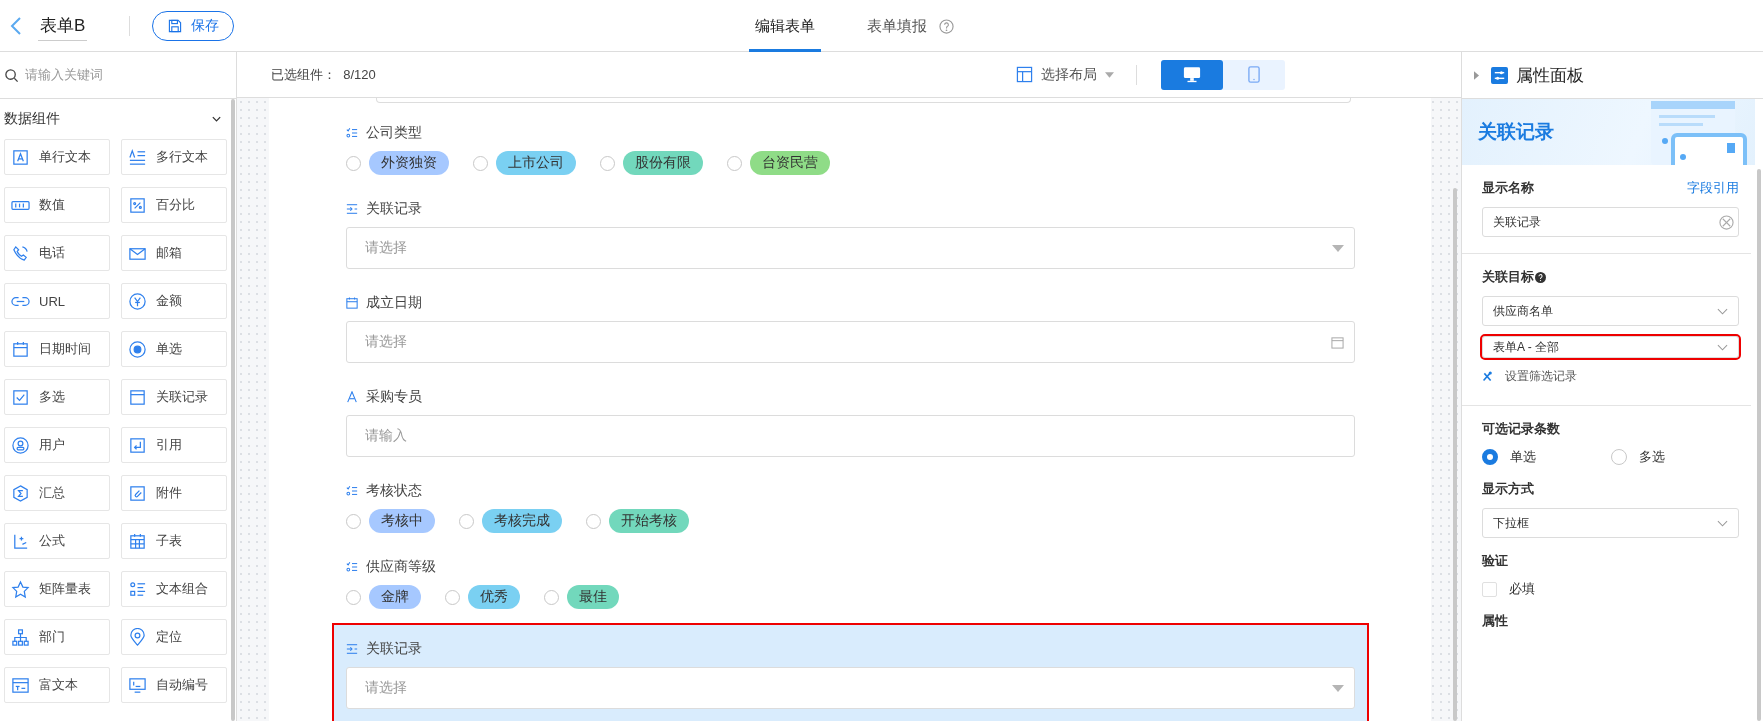 Image resolution: width=1763 pixels, height=721 pixels. What do you see at coordinates (174, 445) in the screenshot?
I see `component-item: 引用` at bounding box center [174, 445].